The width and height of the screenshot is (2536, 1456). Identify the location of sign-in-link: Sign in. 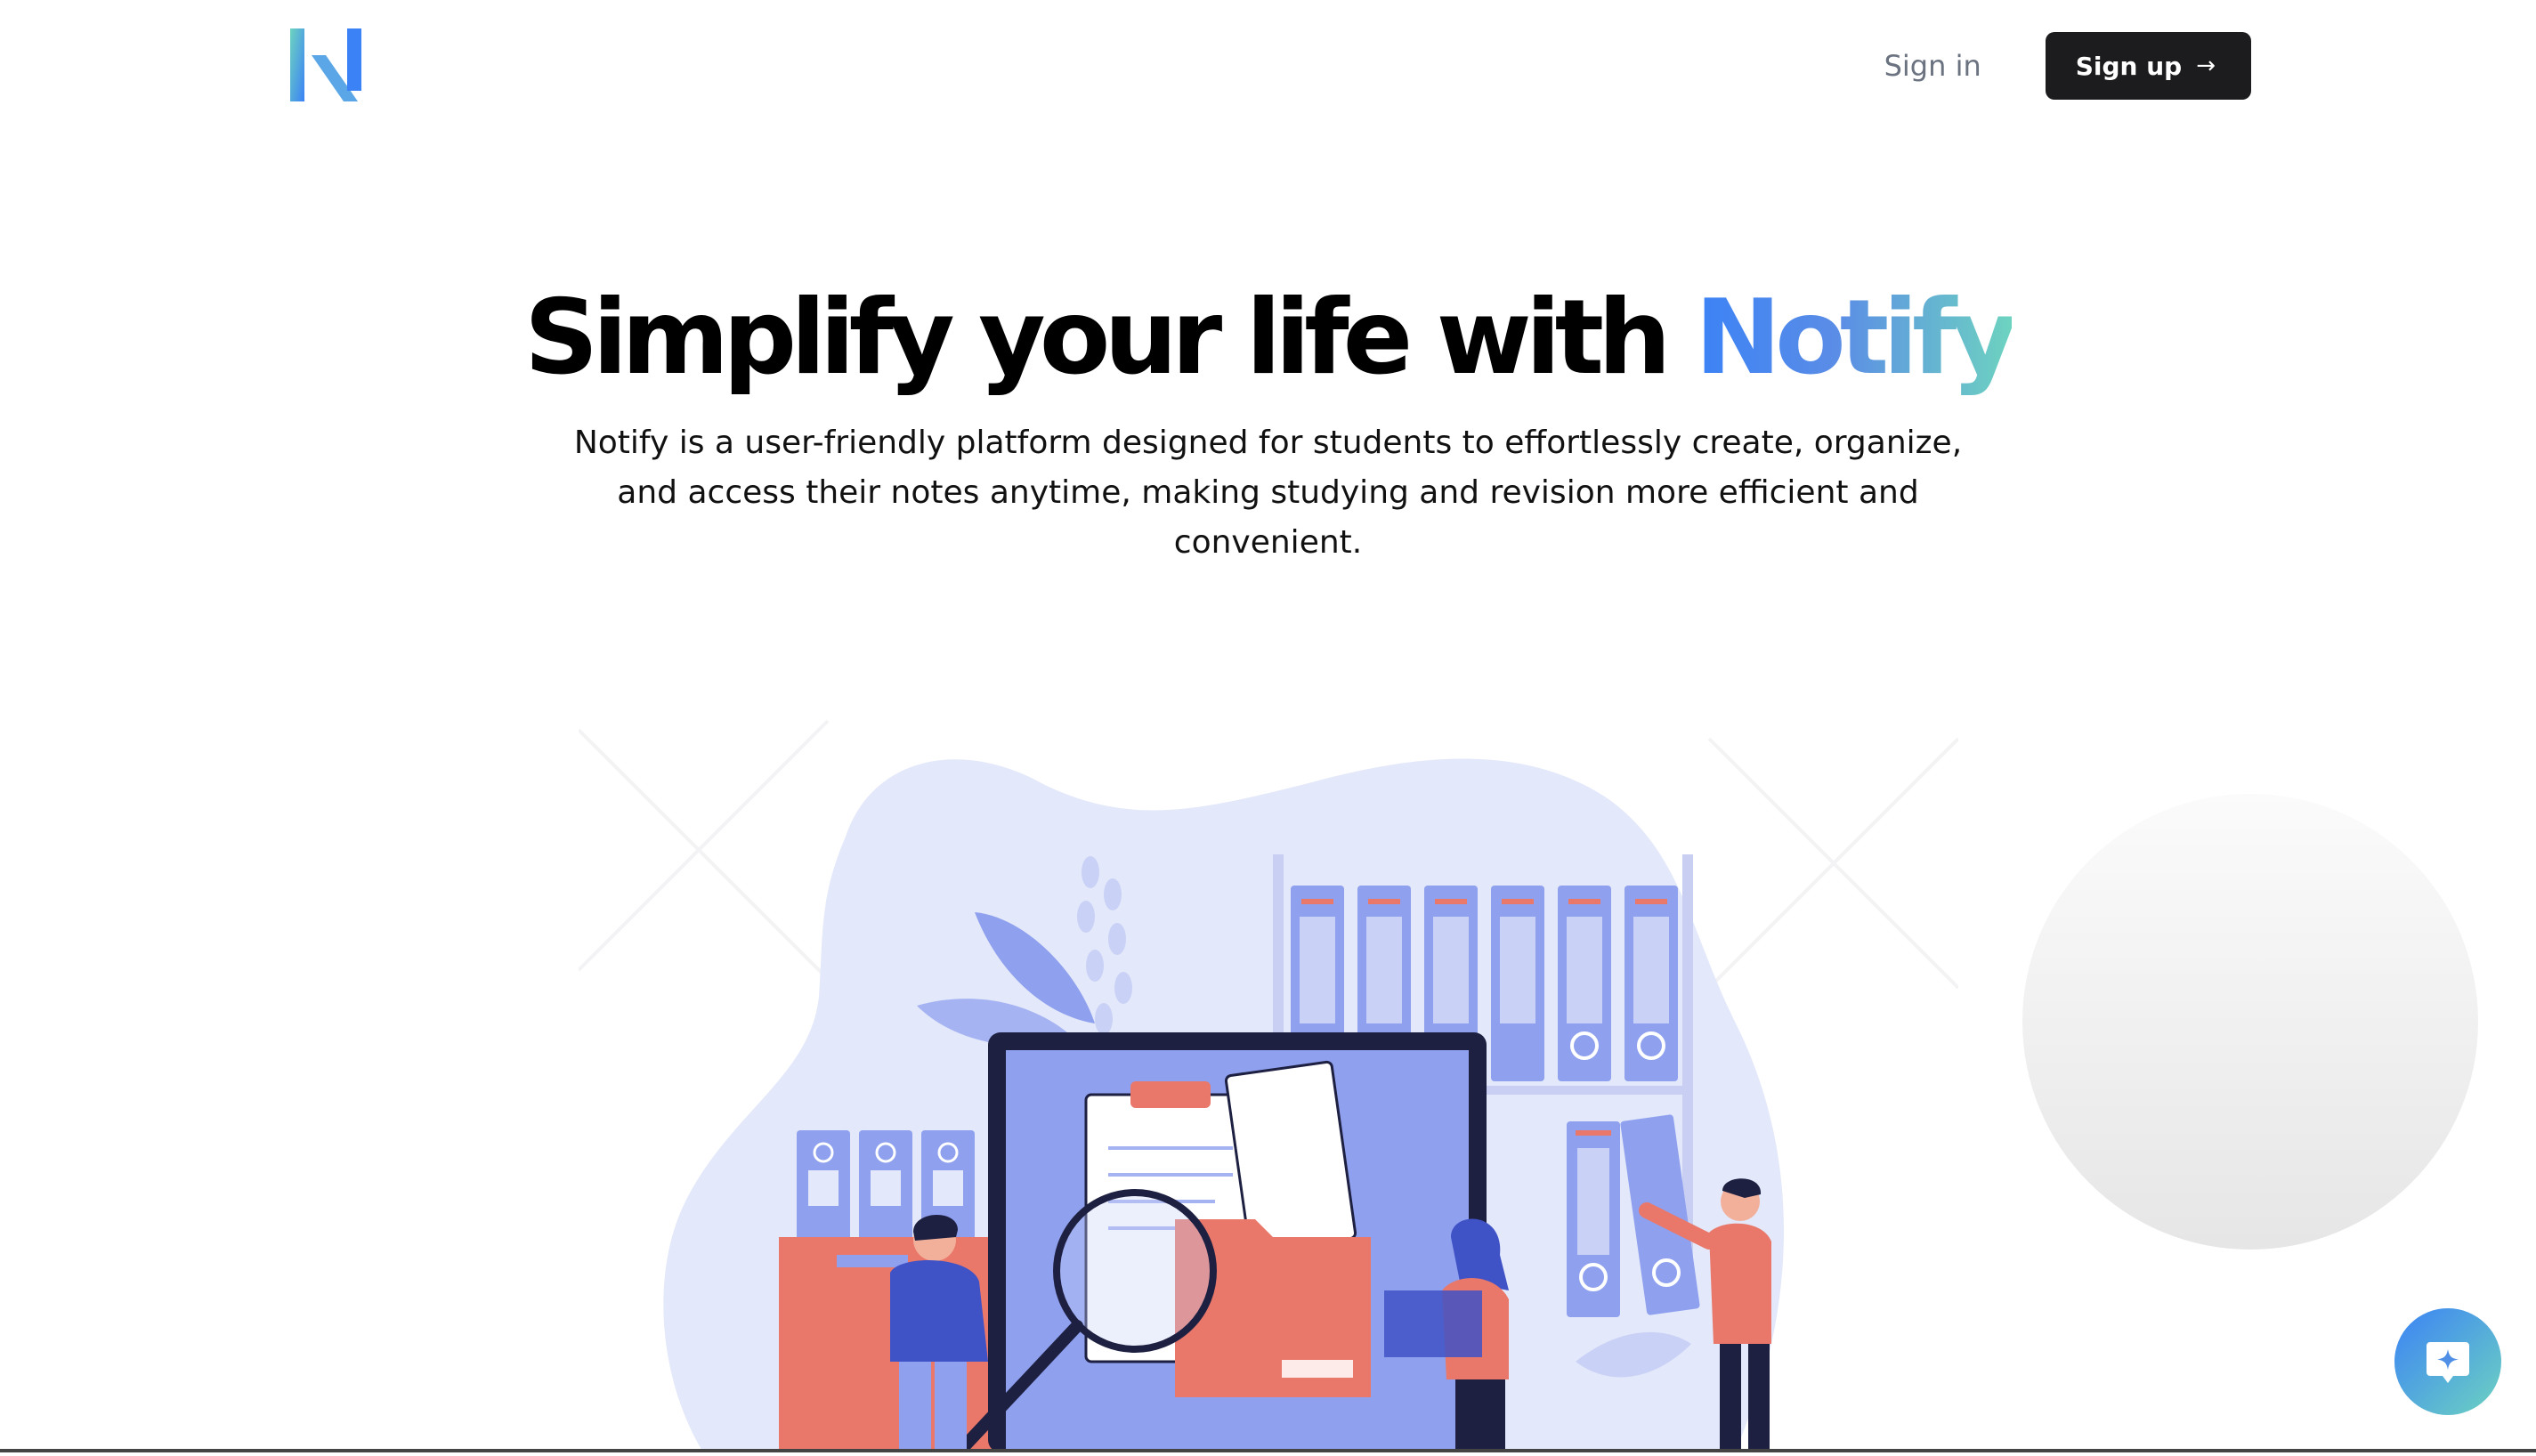
(1933, 66).